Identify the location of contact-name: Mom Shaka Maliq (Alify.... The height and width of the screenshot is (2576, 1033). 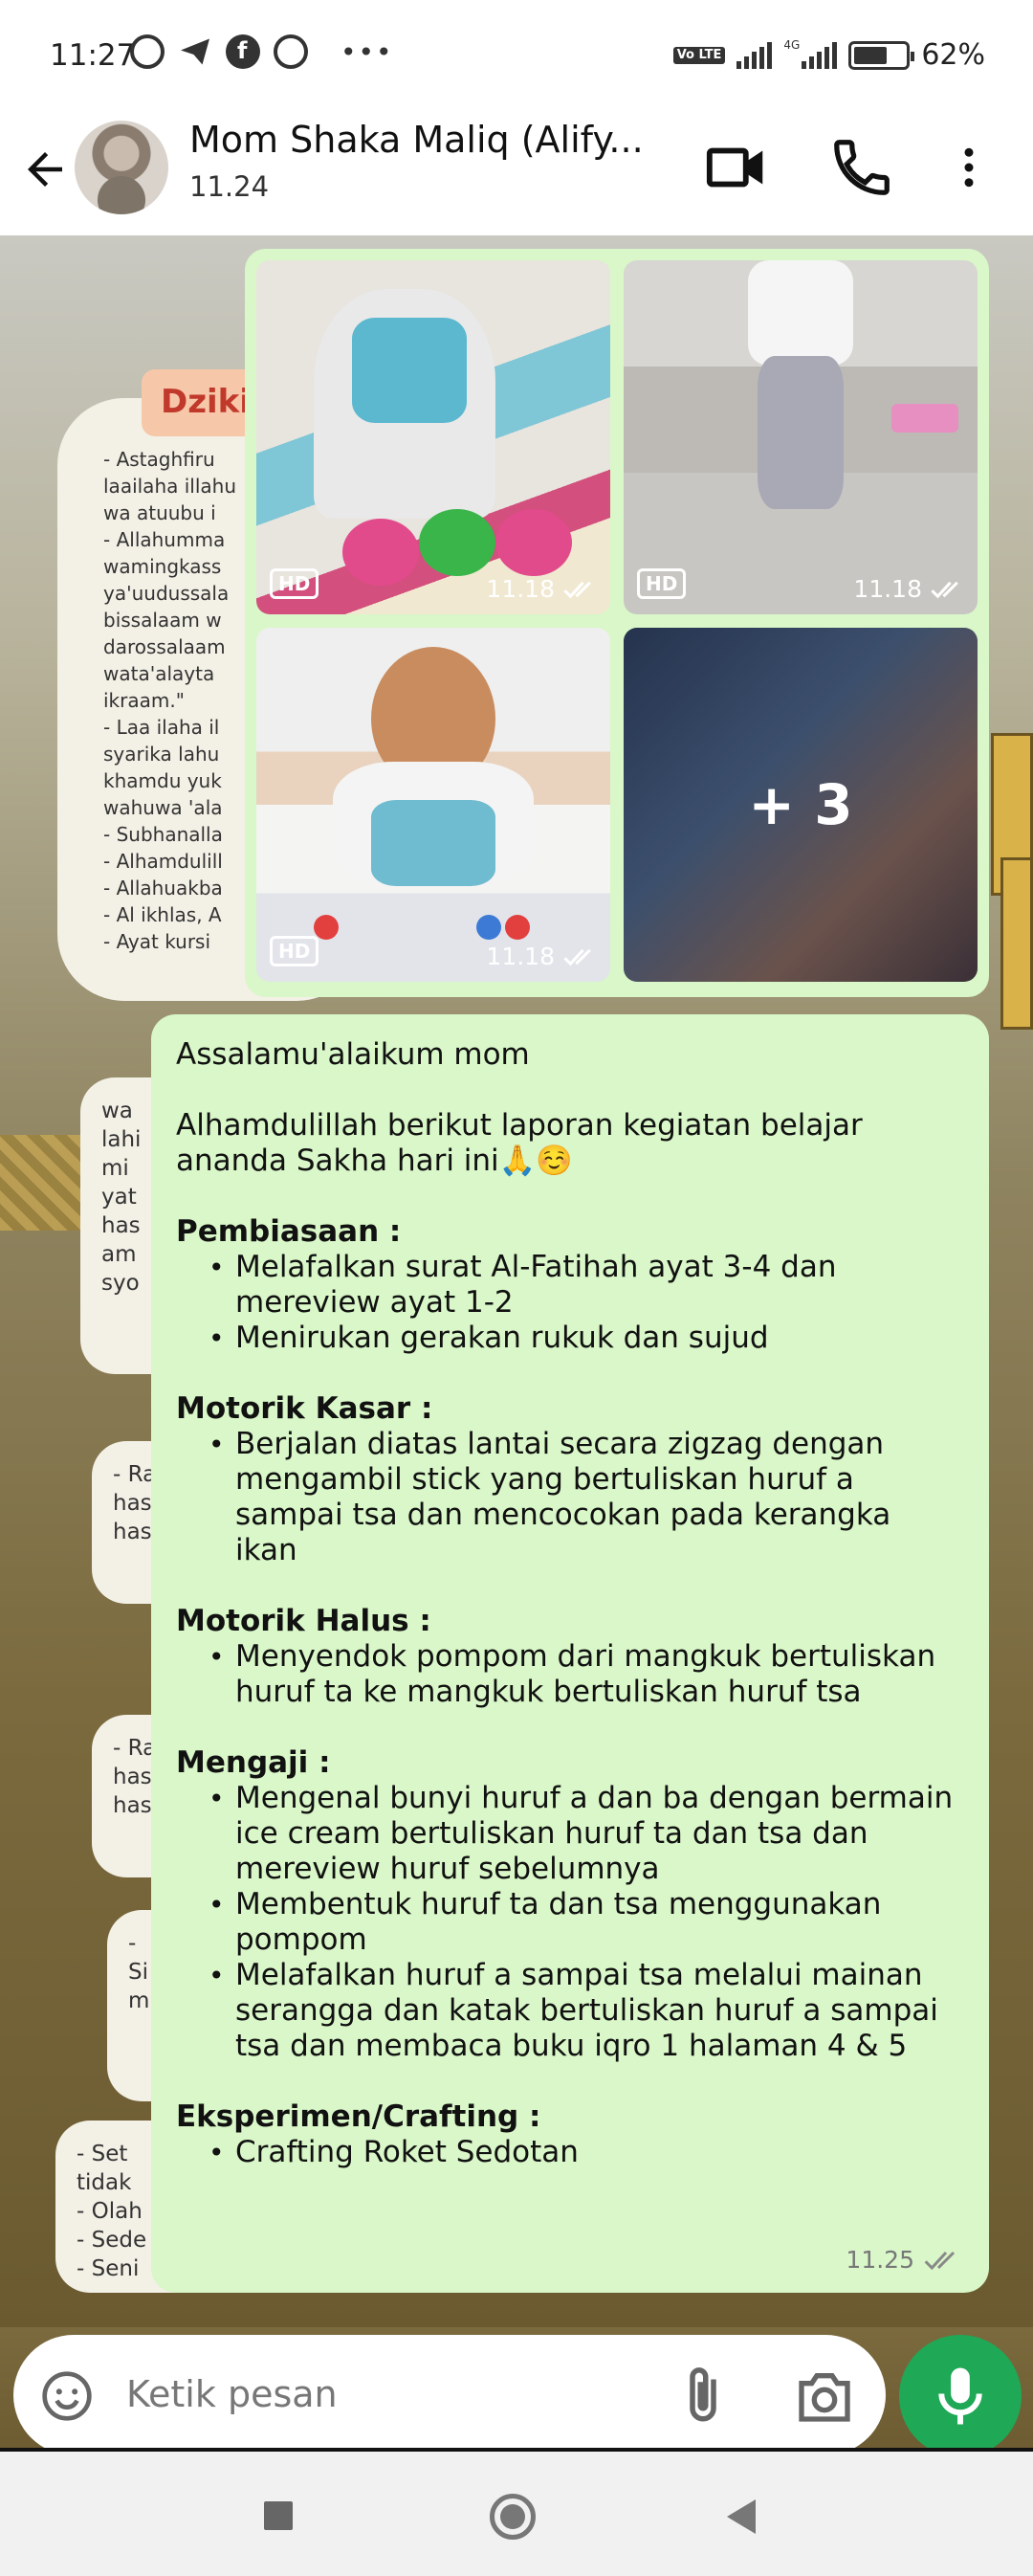
(416, 140).